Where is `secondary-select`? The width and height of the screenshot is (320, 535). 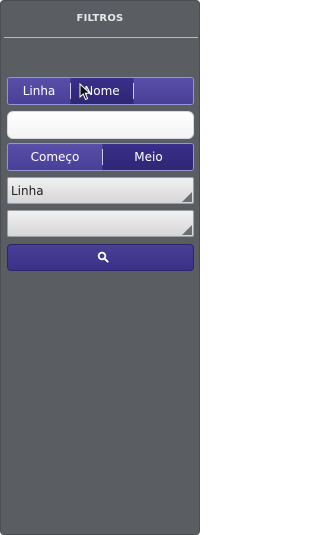 secondary-select is located at coordinates (100, 223).